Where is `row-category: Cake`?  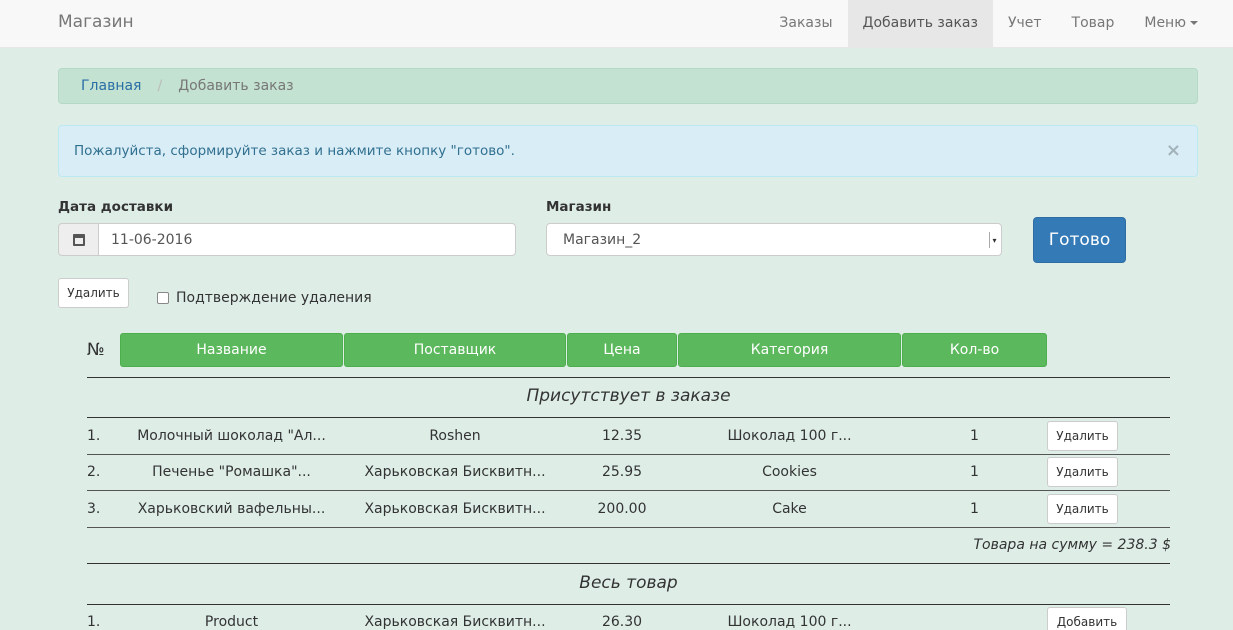 row-category: Cake is located at coordinates (789, 509).